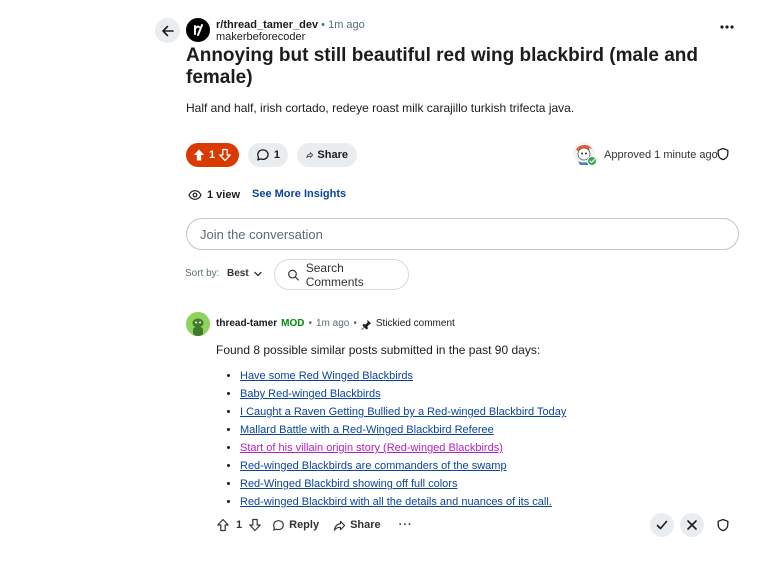 The width and height of the screenshot is (757, 573). I want to click on downvote-button, so click(225, 155).